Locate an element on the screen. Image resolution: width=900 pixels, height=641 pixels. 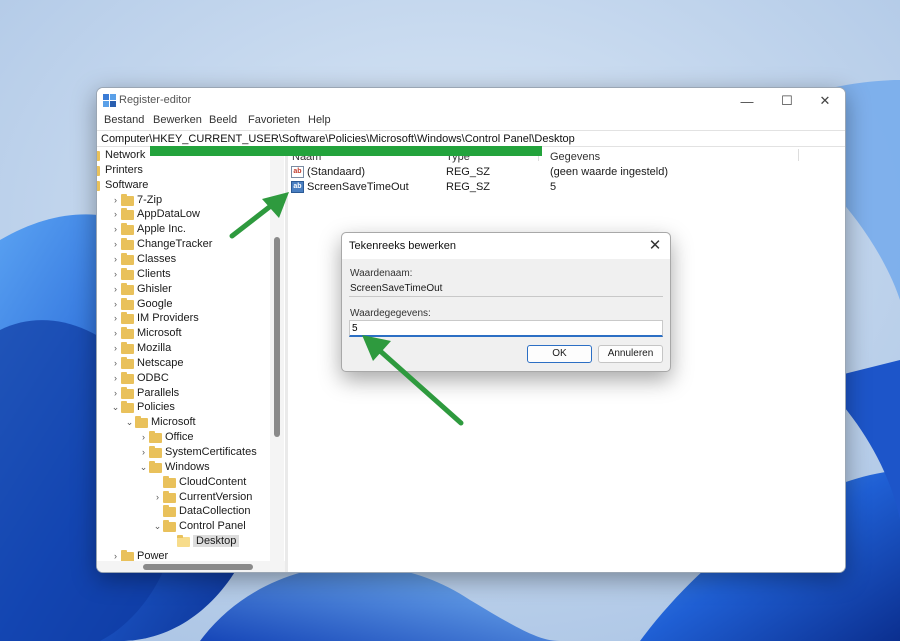
value-name: (Standaard) is located at coordinates (336, 172).